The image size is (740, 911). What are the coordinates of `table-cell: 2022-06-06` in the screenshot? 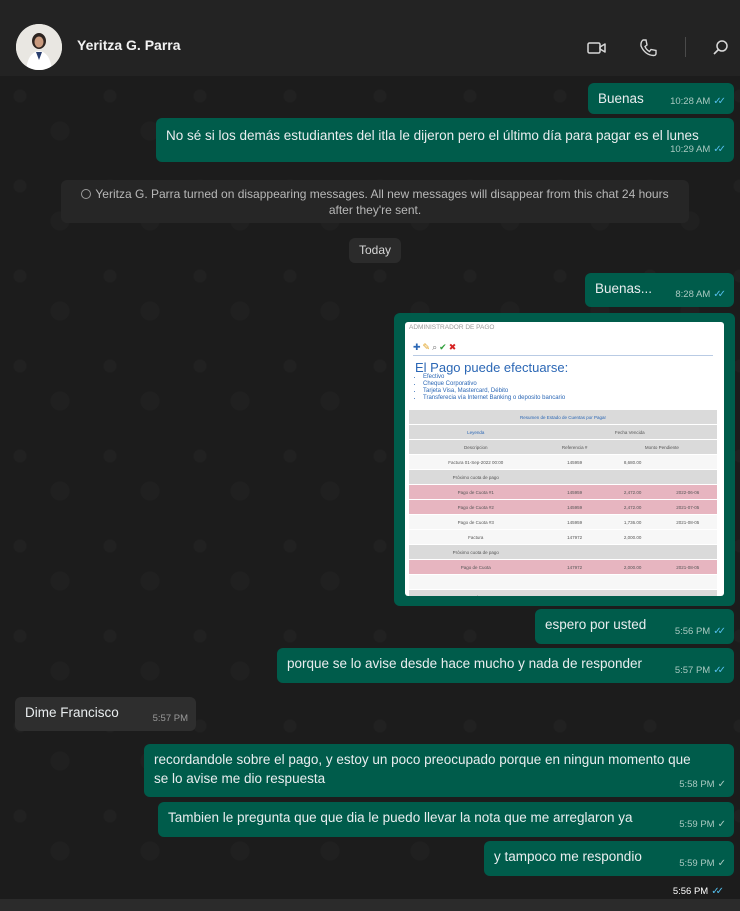 It's located at (687, 492).